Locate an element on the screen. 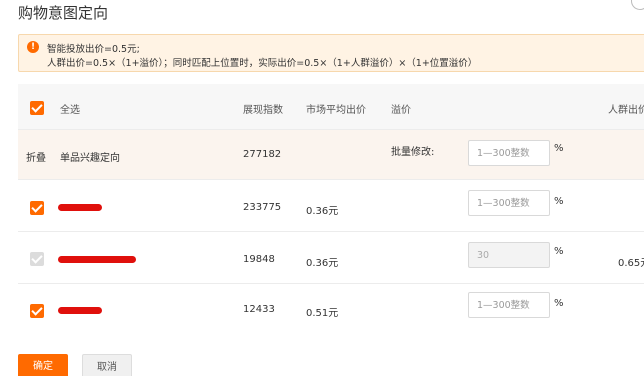 This screenshot has height=376, width=644. row-crowd-price: 0.65元 is located at coordinates (631, 263).